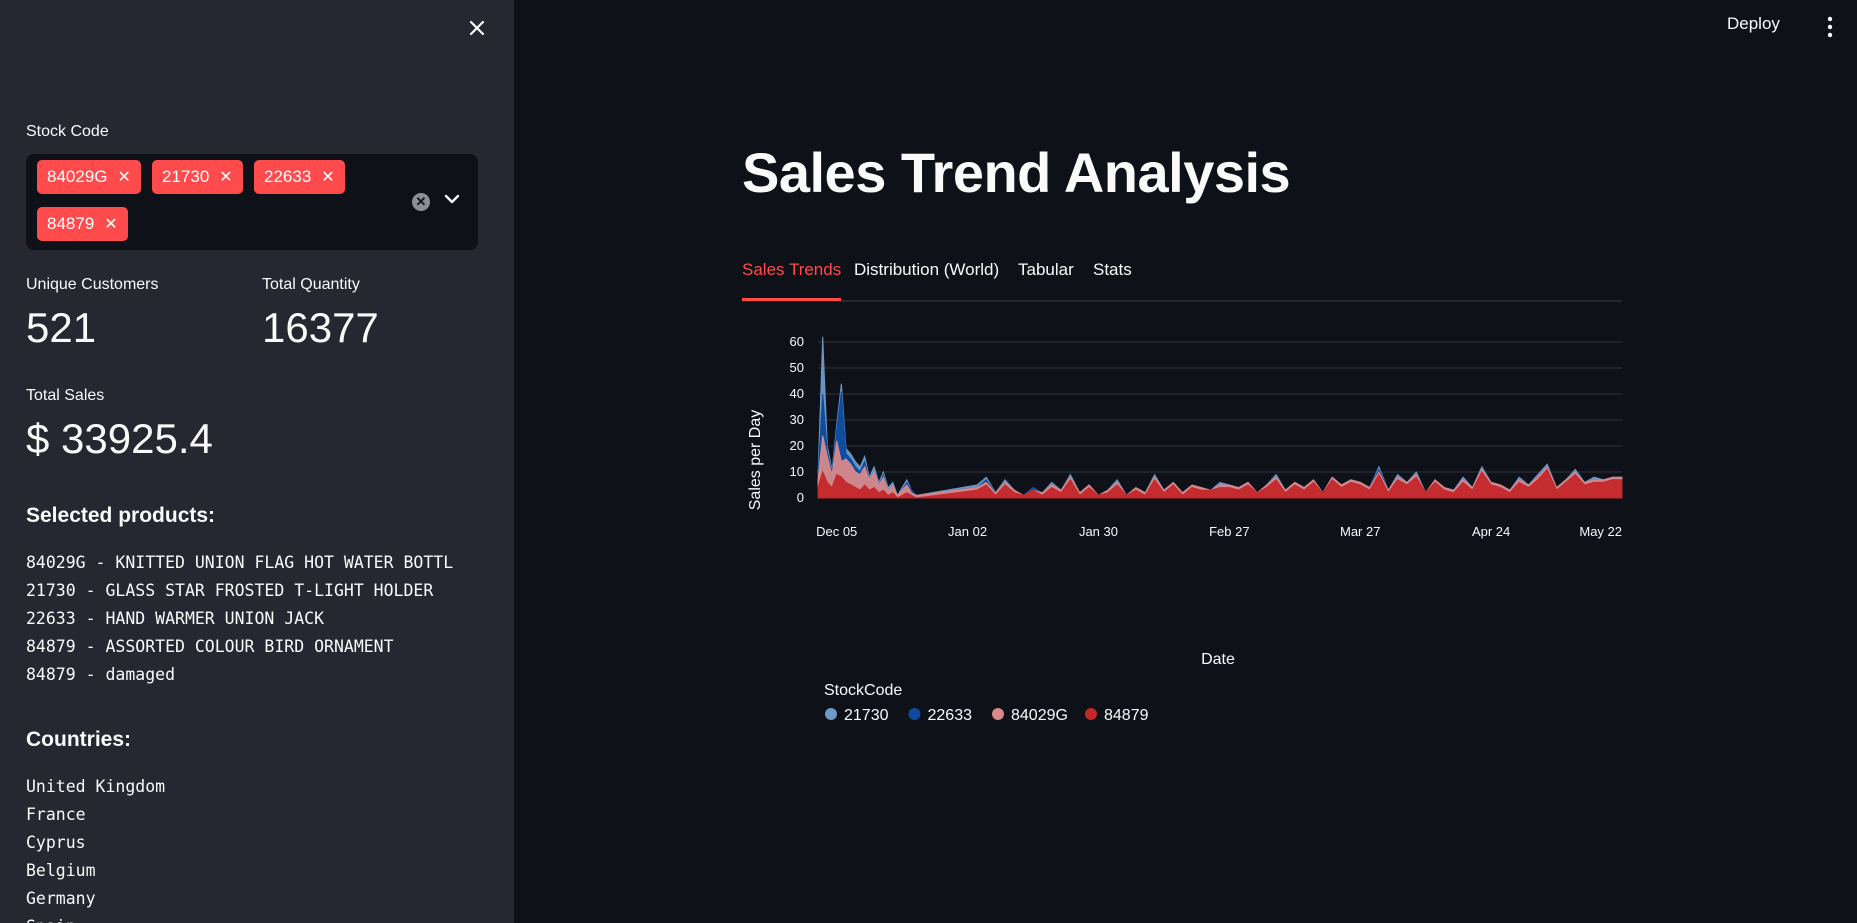  Describe the element at coordinates (1039, 715) in the screenshot. I see `legend-label: 84029G` at that location.